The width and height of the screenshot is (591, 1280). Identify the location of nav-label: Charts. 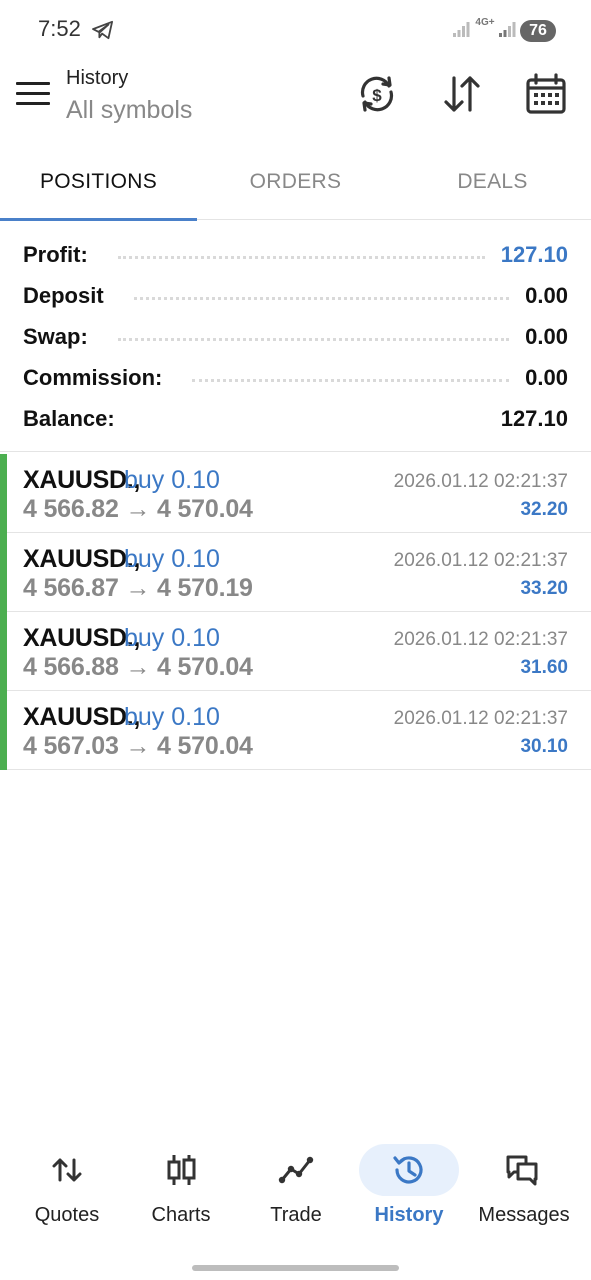
(181, 1215).